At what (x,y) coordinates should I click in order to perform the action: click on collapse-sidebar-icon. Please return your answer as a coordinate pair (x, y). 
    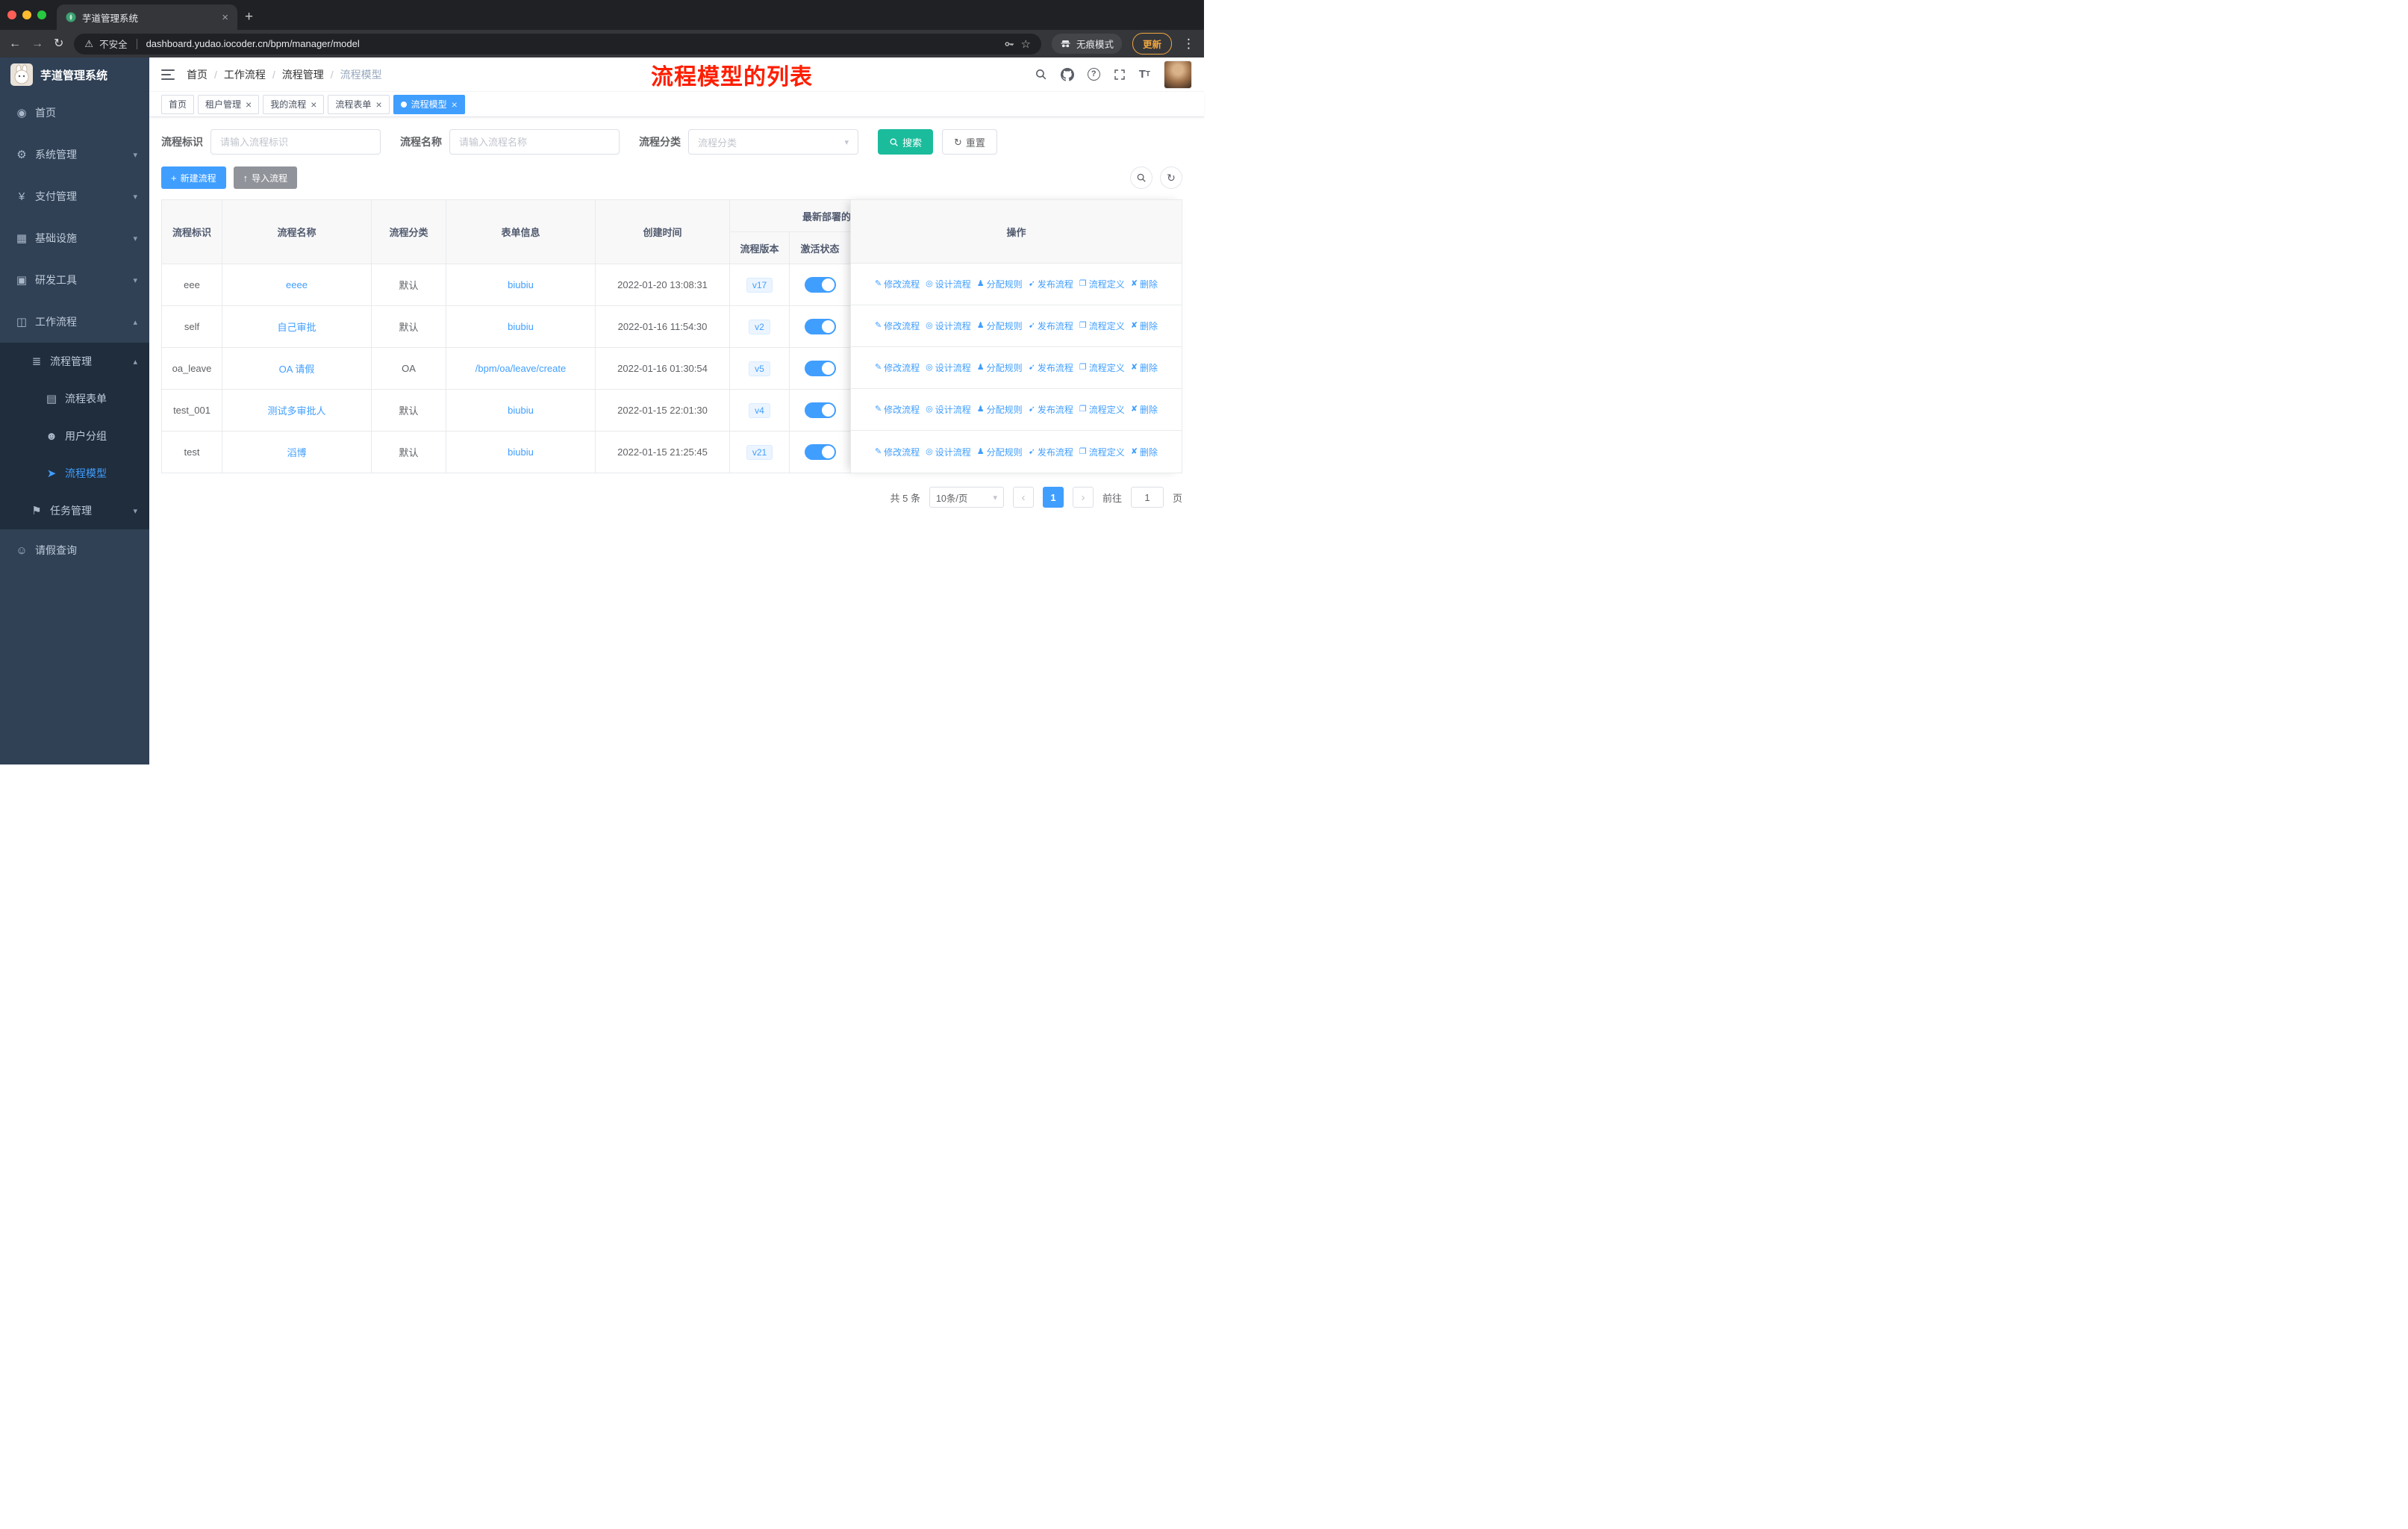
    Looking at the image, I should click on (168, 74).